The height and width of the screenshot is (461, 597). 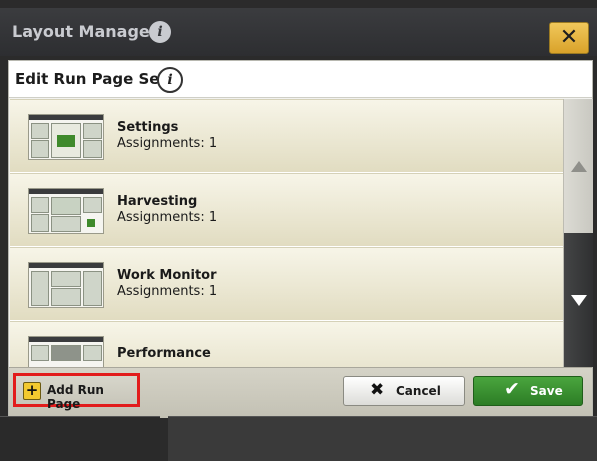 I want to click on item-name: Performance, so click(x=164, y=353).